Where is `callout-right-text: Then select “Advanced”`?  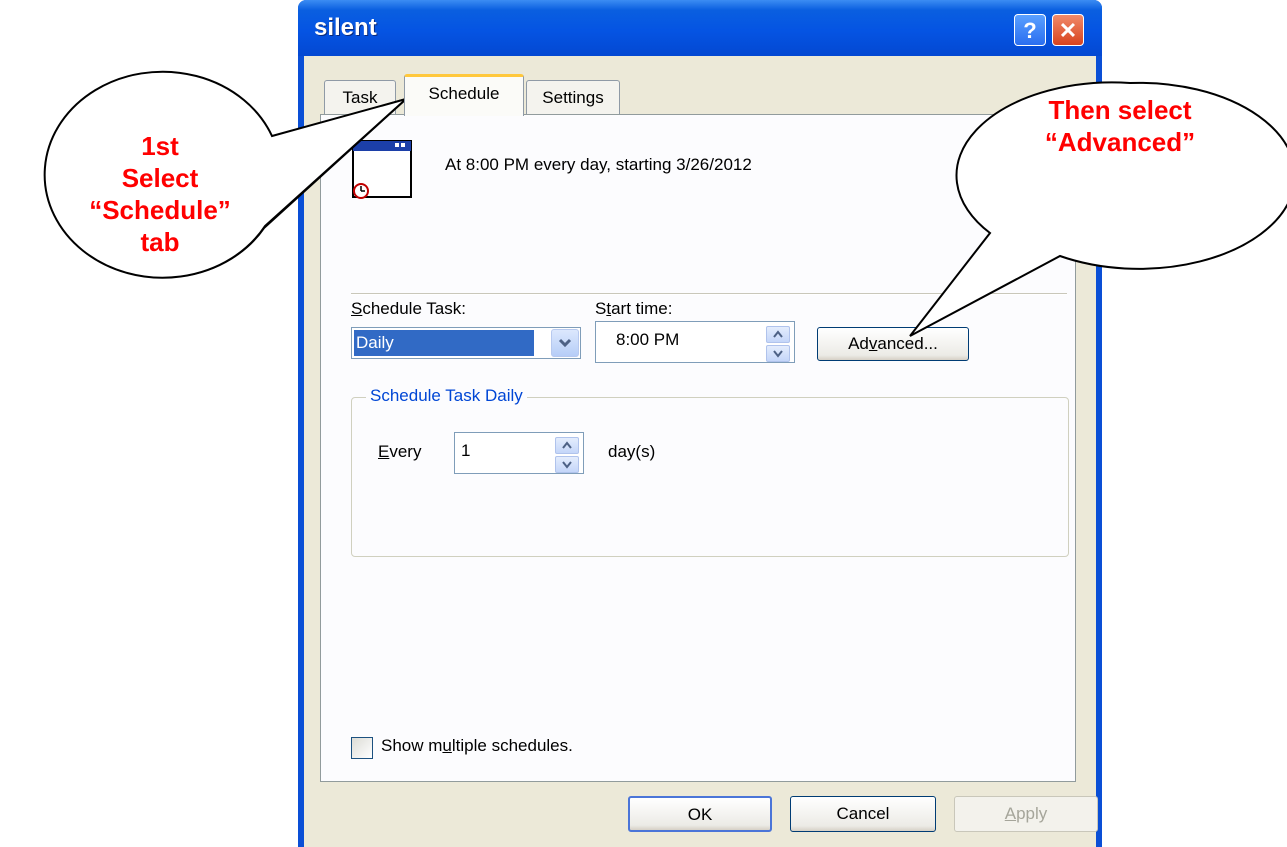
callout-right-text: Then select “Advanced” is located at coordinates (1120, 126).